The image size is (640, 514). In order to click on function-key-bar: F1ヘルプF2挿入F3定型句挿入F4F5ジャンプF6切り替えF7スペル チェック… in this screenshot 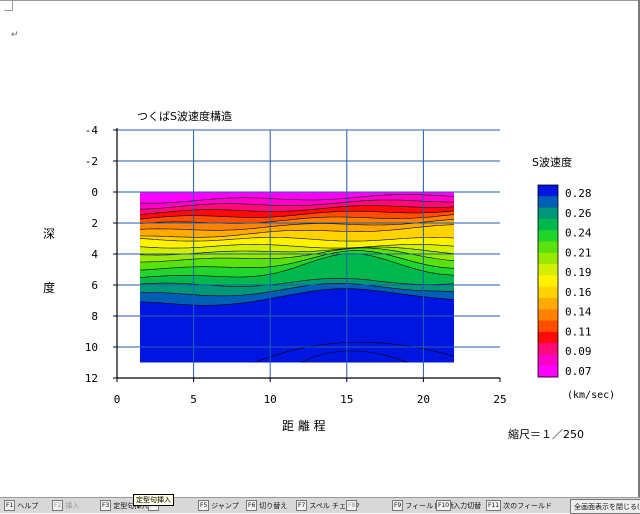, I will do `click(320, 505)`.